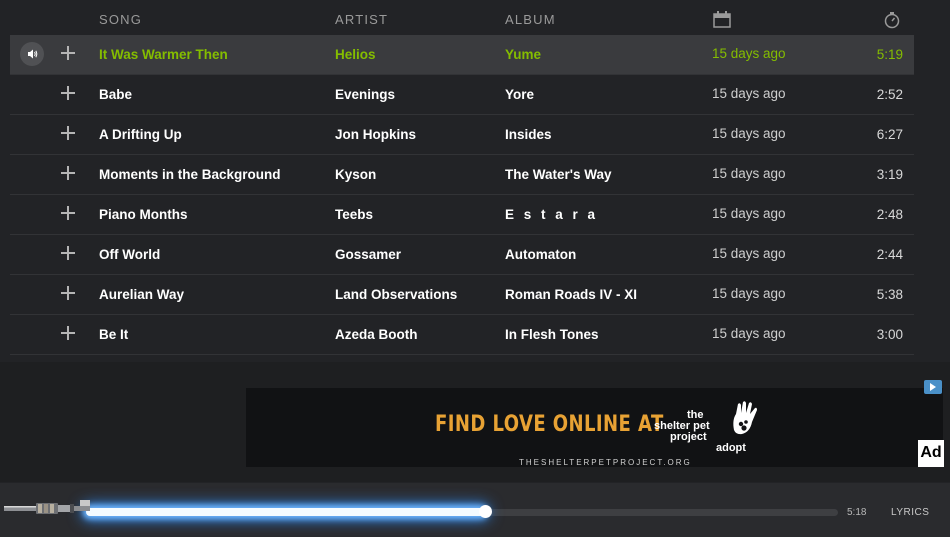 The width and height of the screenshot is (950, 537). Describe the element at coordinates (365, 94) in the screenshot. I see `track-artist: Evenings` at that location.